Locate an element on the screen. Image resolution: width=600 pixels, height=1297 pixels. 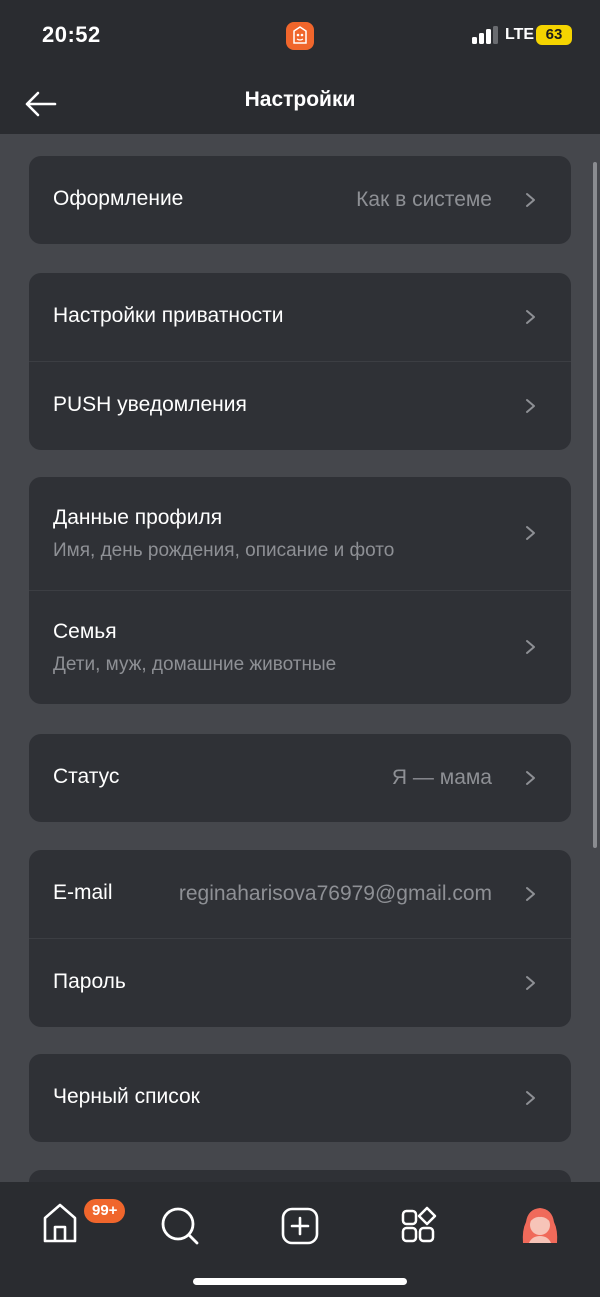
notification-badge: 99+ is located at coordinates (105, 1211).